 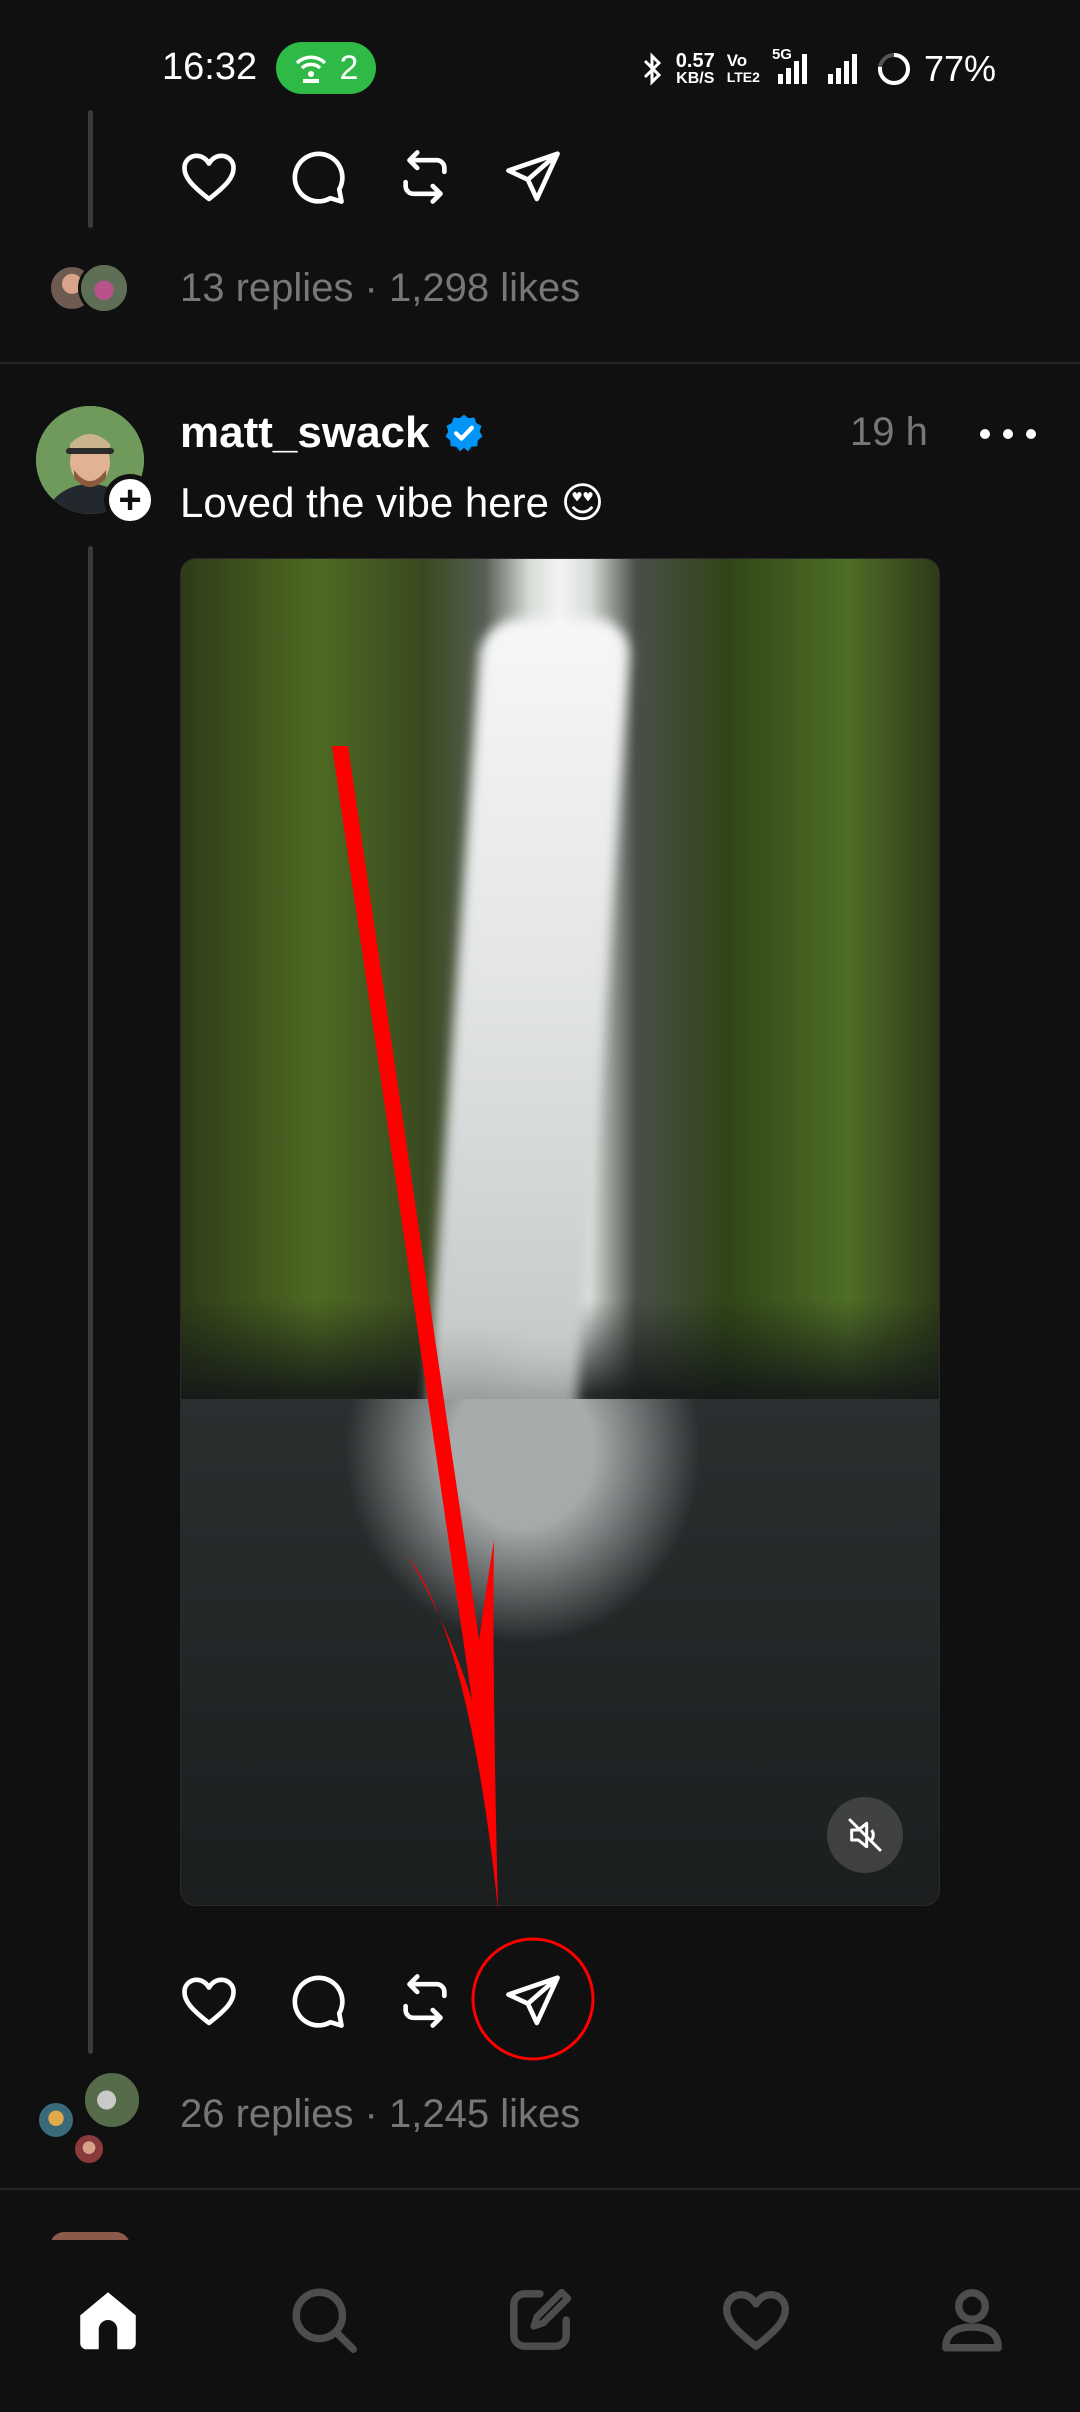 What do you see at coordinates (695, 68) in the screenshot?
I see `network-speed: 0.57 KB/S` at bounding box center [695, 68].